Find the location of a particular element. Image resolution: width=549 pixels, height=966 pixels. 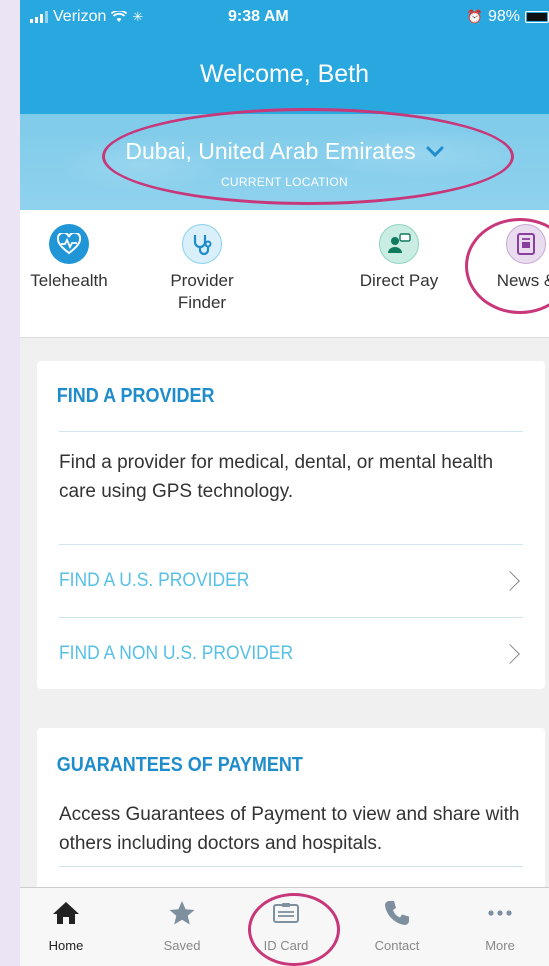

tab-more: More is located at coordinates (499, 920).